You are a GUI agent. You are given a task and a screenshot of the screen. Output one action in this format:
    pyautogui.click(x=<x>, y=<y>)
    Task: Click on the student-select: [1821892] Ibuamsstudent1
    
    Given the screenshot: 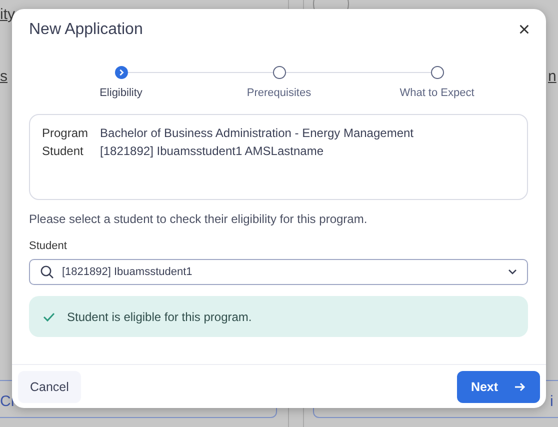 What is the action you would take?
    pyautogui.click(x=278, y=272)
    